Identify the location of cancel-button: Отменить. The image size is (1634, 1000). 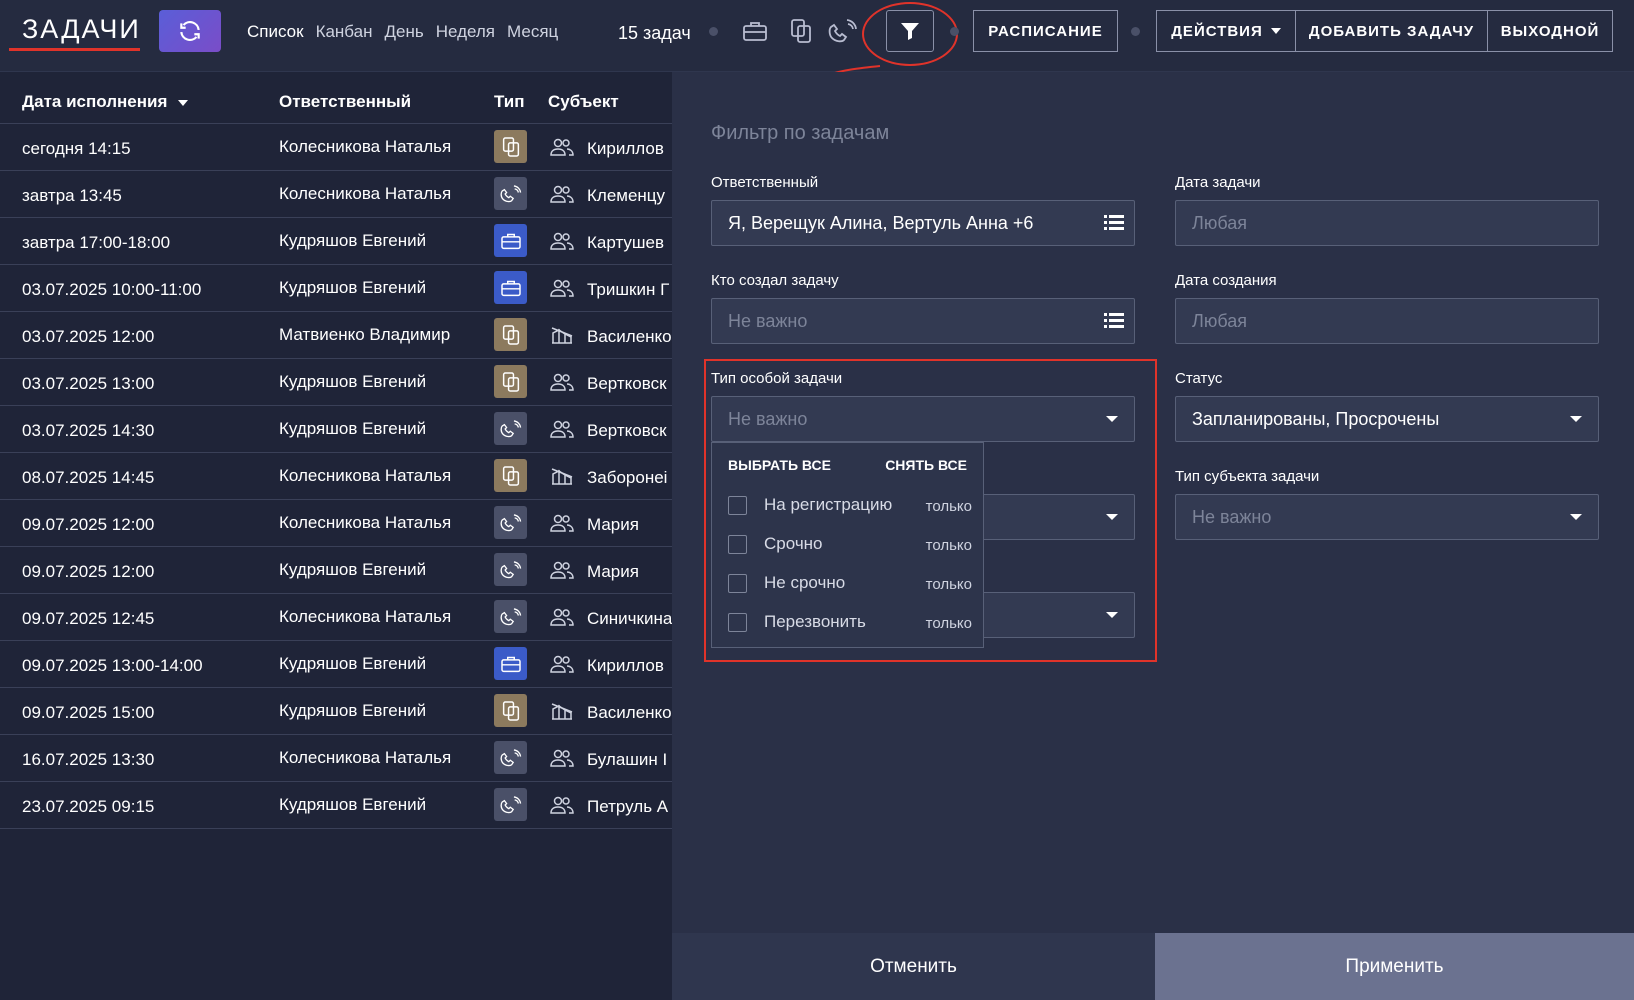
(913, 966).